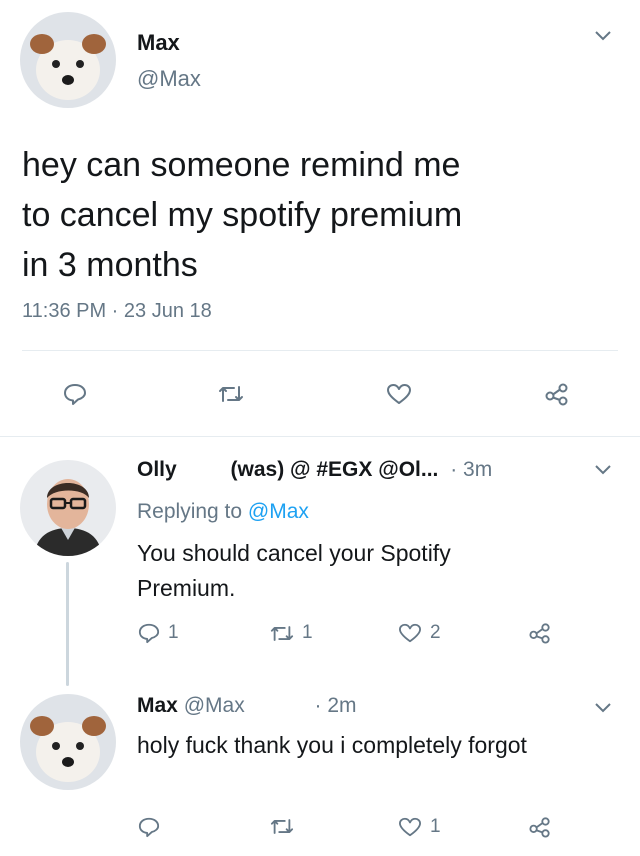 The width and height of the screenshot is (640, 856). What do you see at coordinates (278, 511) in the screenshot?
I see `replying-to-handle: @Max` at bounding box center [278, 511].